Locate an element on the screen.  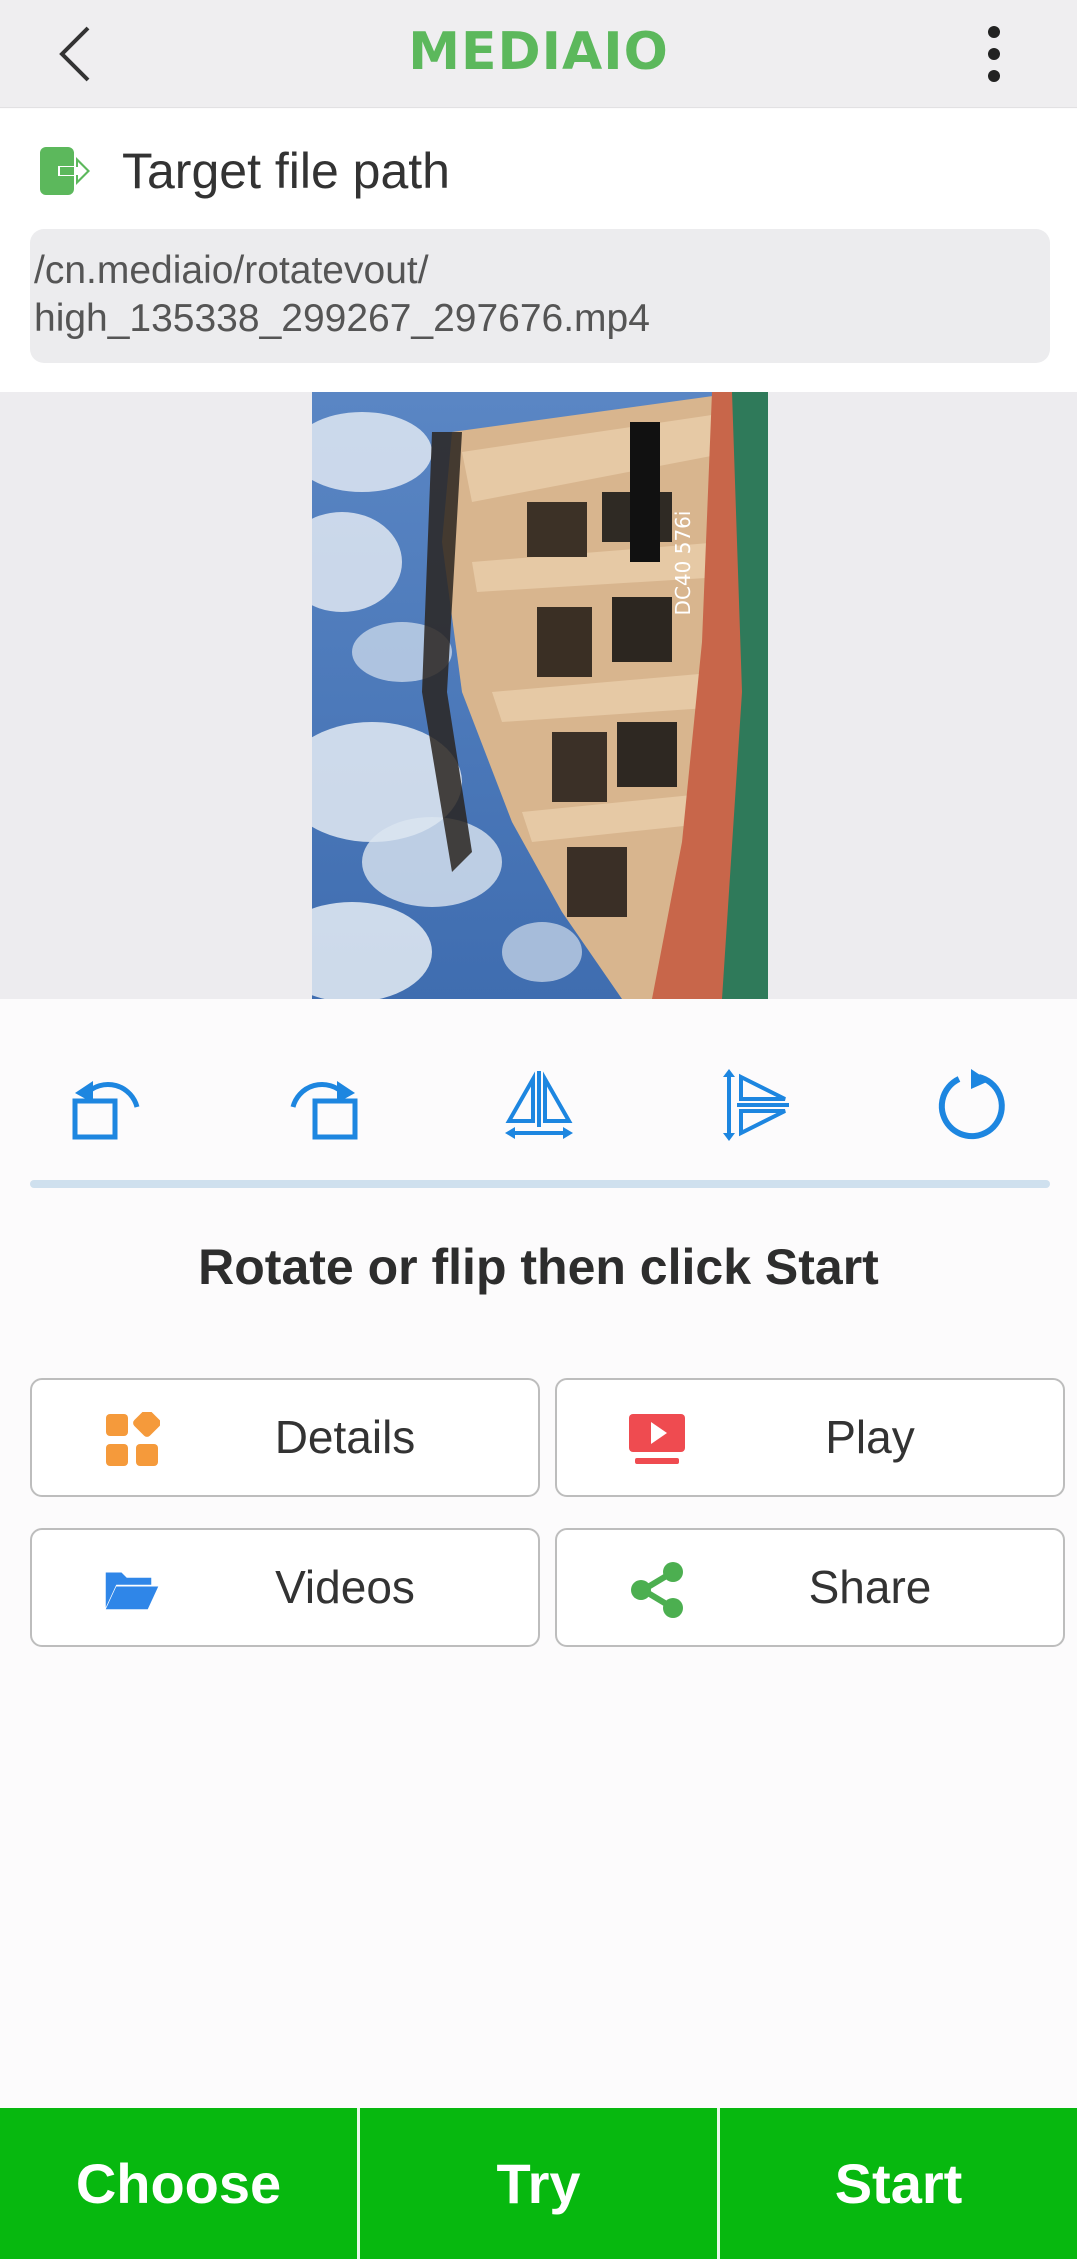
app-header: MEDIAIO is located at coordinates (538, 54).